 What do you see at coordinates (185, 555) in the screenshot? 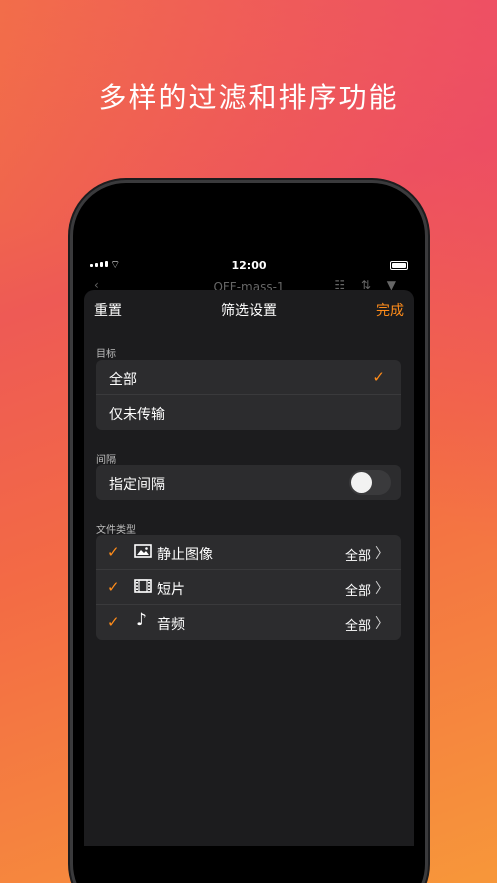
I see `file-type-label: 静止图像` at bounding box center [185, 555].